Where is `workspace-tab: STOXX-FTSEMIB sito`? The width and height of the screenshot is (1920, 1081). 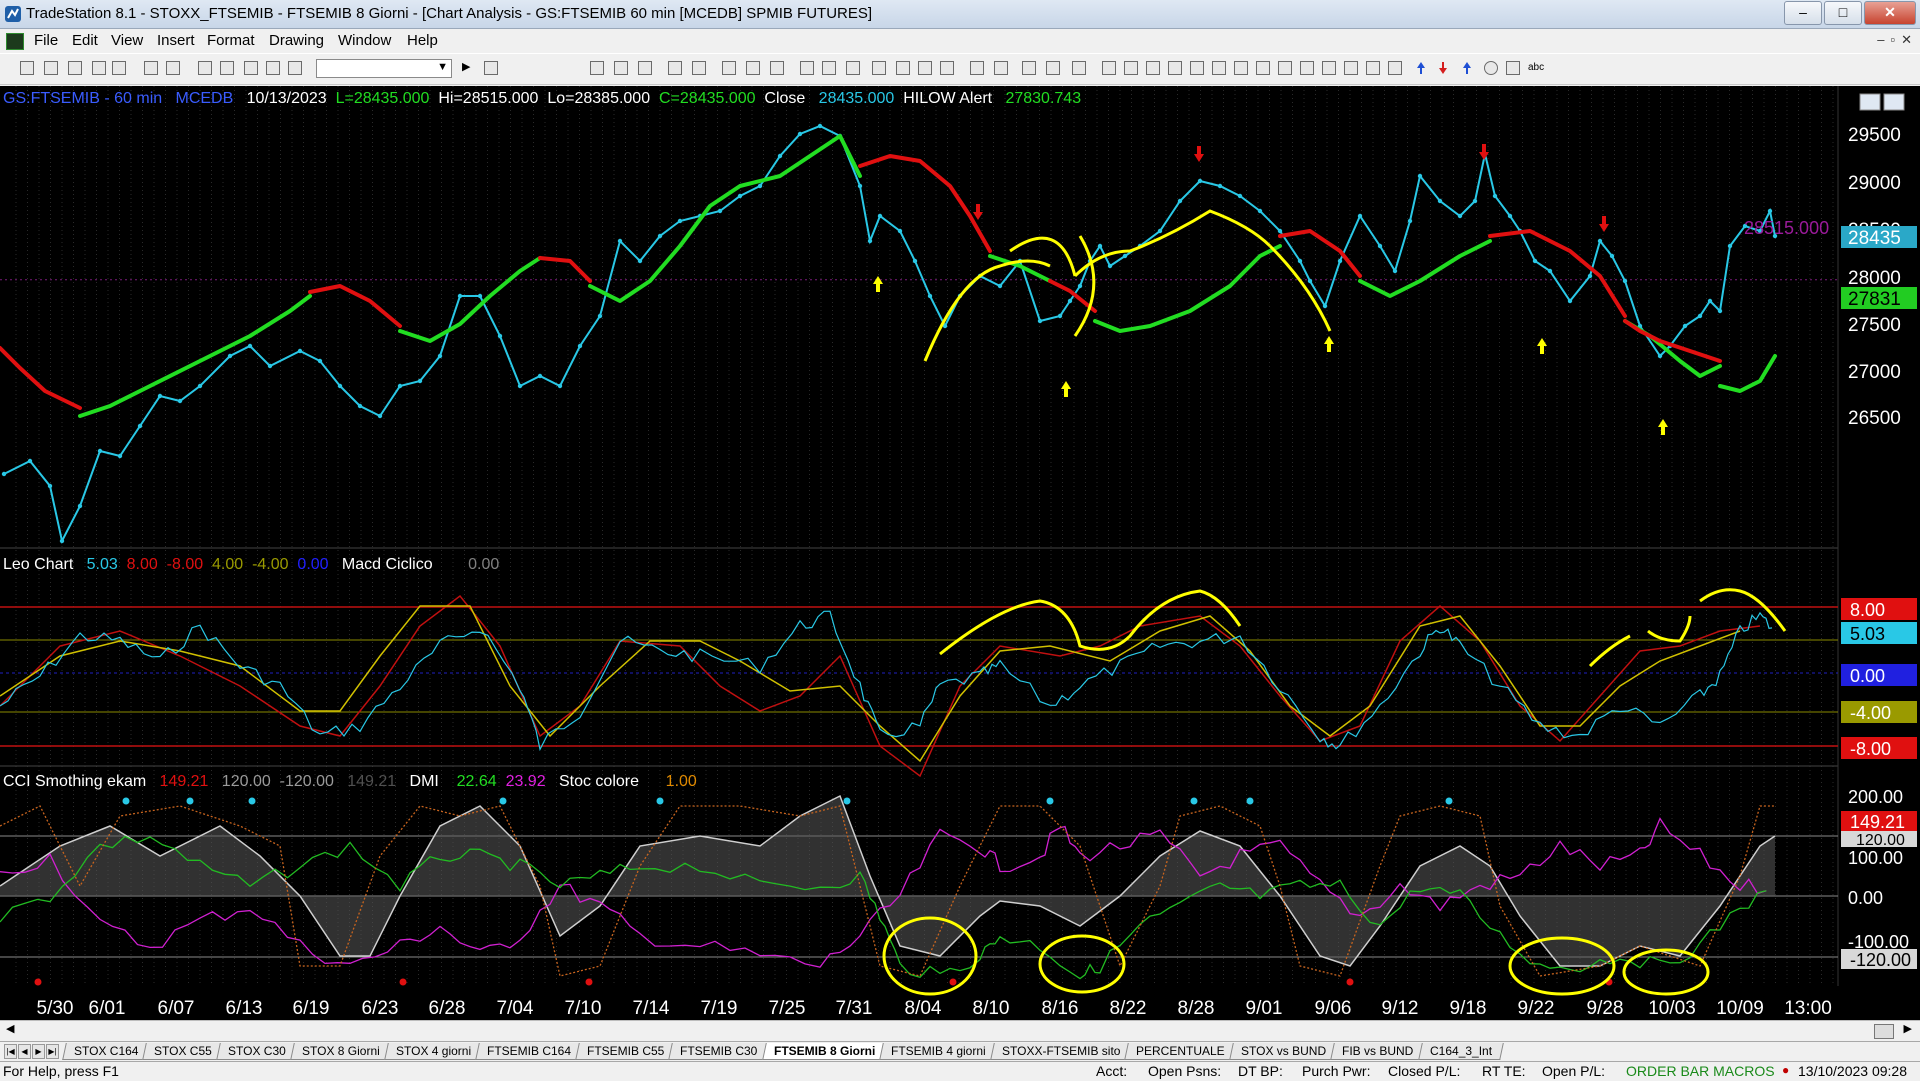 workspace-tab: STOXX-FTSEMIB sito is located at coordinates (1061, 1051).